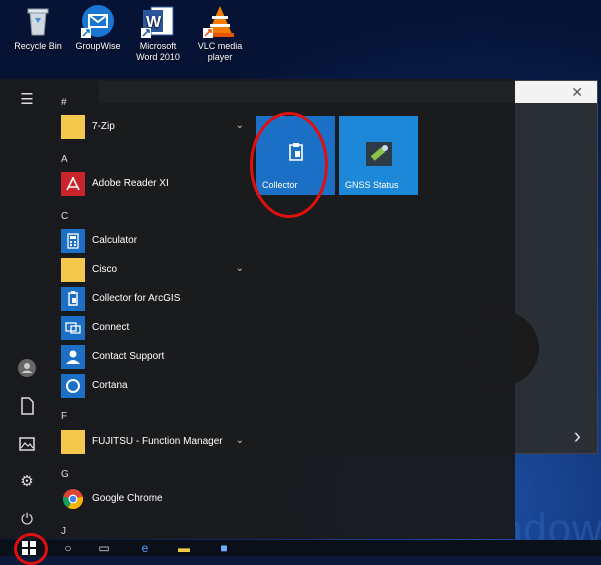 The image size is (601, 565). Describe the element at coordinates (136, 298) in the screenshot. I see `app-name: Collector for ArcGIS` at that location.